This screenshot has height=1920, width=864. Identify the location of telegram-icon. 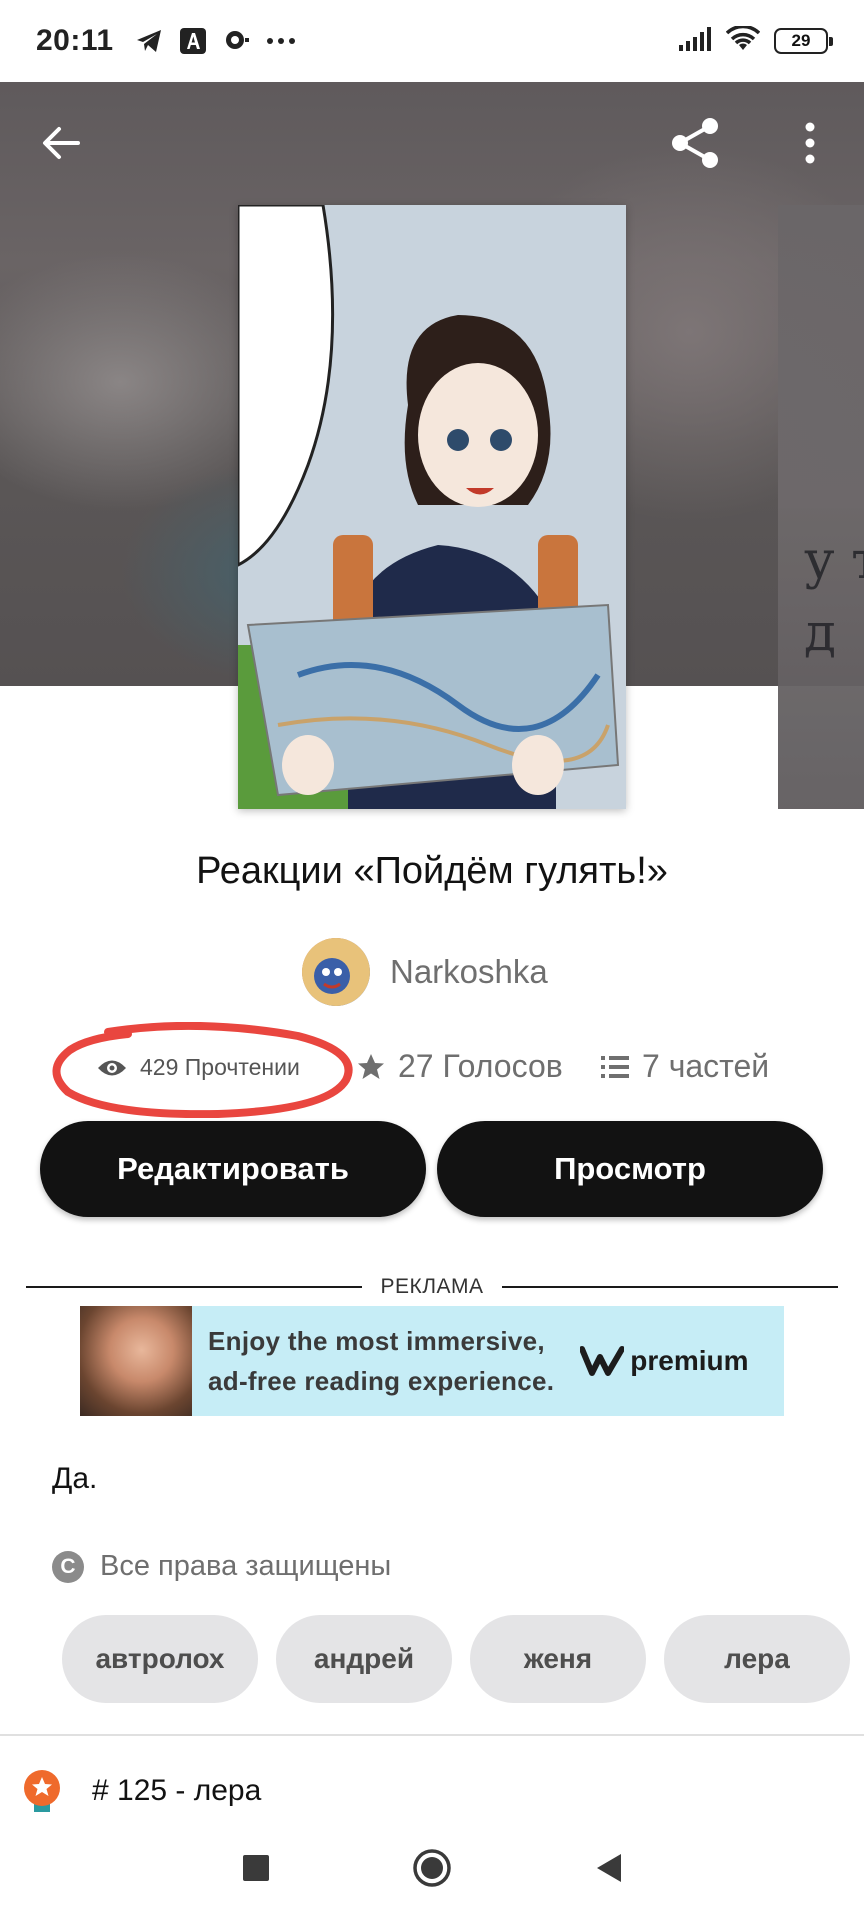
(149, 41).